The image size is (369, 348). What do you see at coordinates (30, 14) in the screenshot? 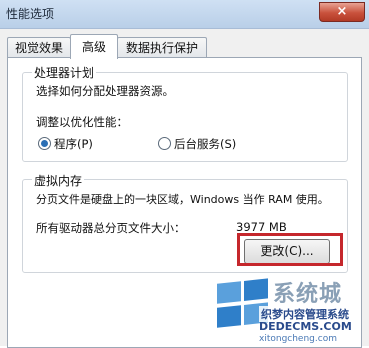
I see `window-title: 性能选项` at bounding box center [30, 14].